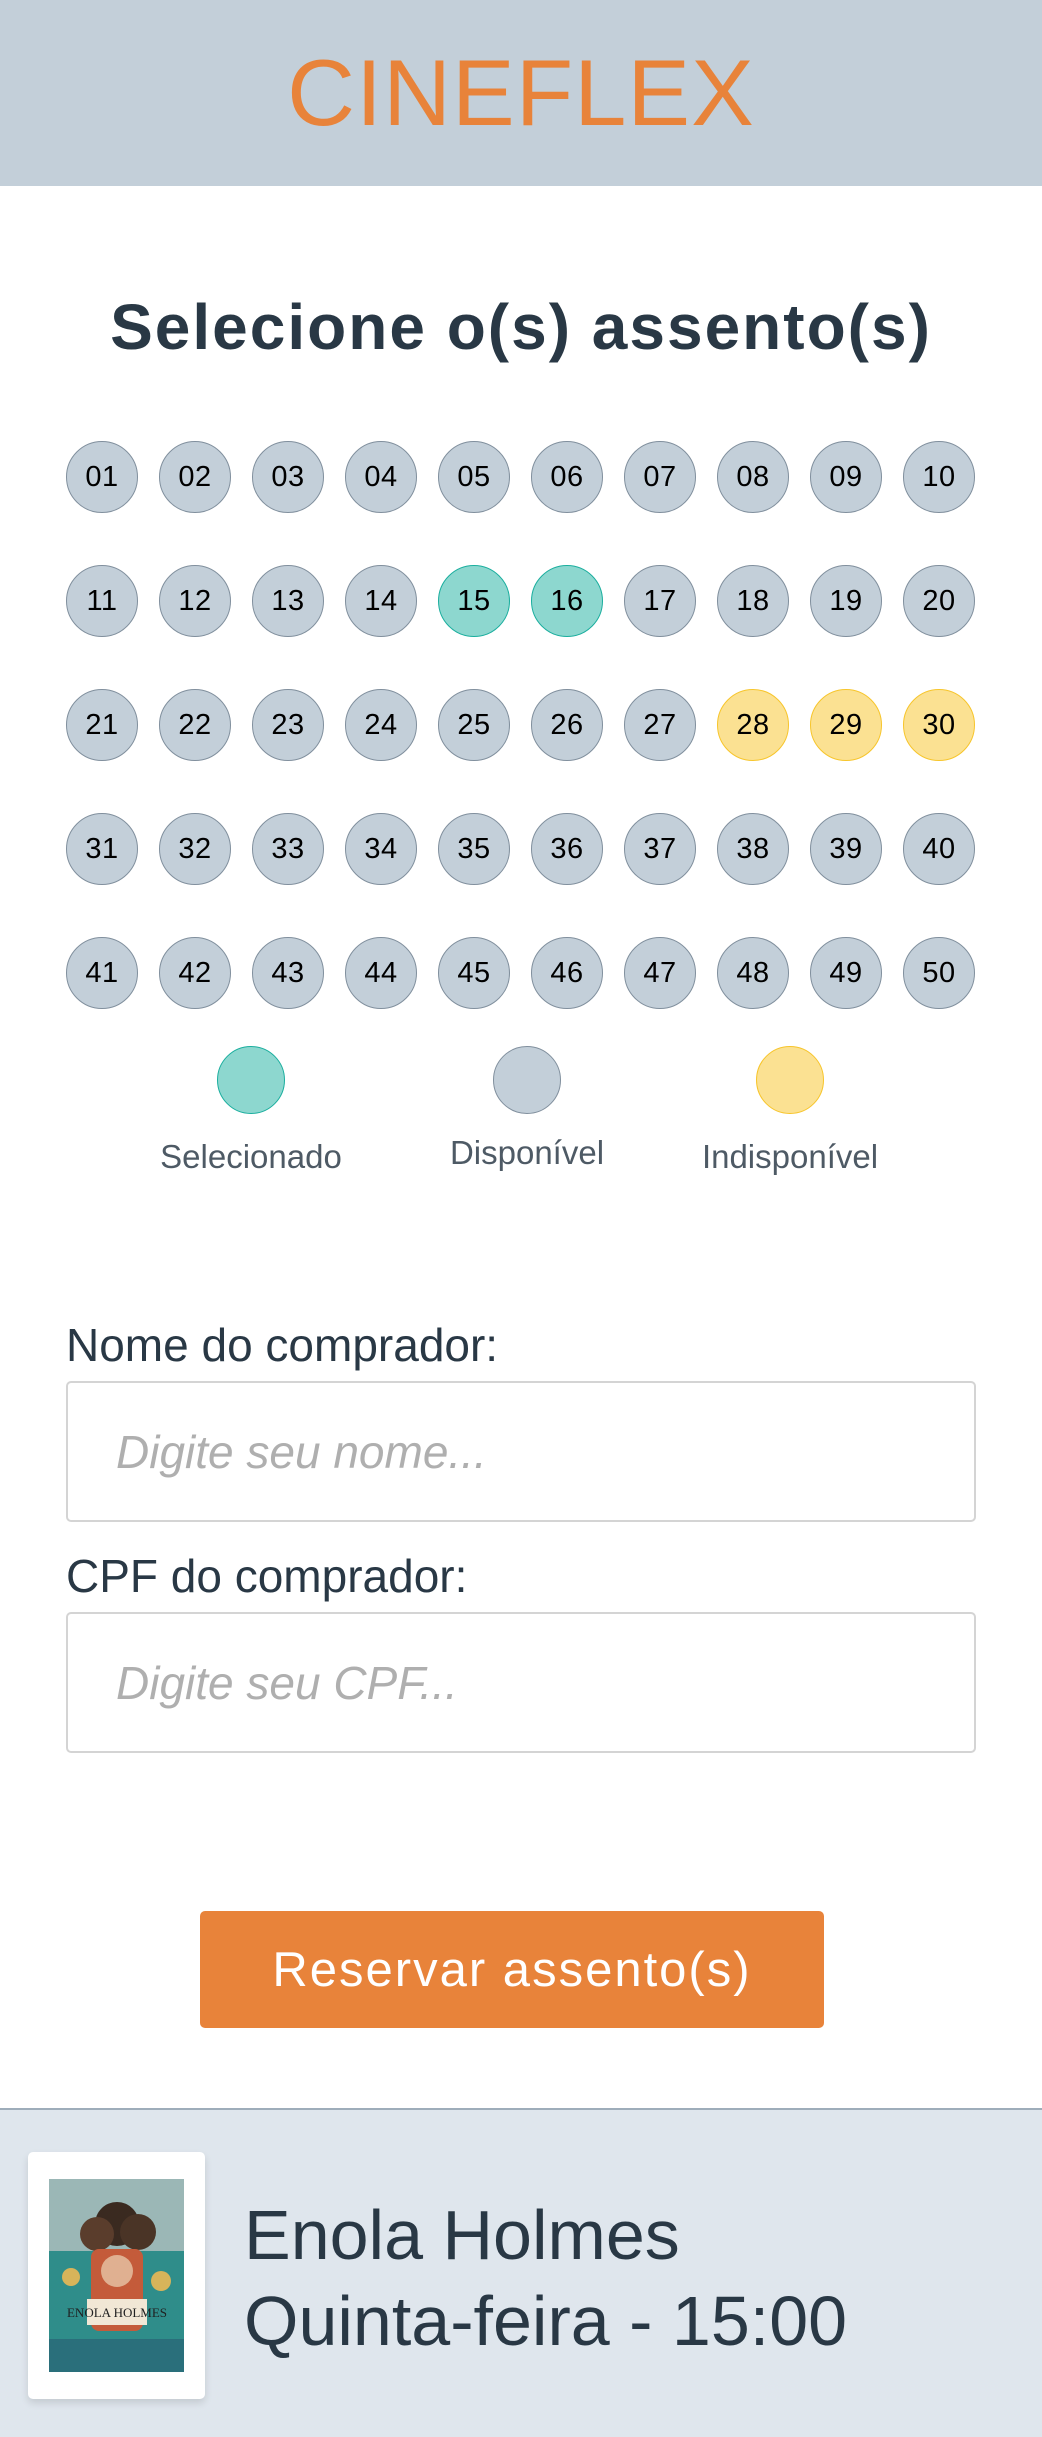 Image resolution: width=1042 pixels, height=2437 pixels. What do you see at coordinates (567, 973) in the screenshot?
I see `seat-46: 46` at bounding box center [567, 973].